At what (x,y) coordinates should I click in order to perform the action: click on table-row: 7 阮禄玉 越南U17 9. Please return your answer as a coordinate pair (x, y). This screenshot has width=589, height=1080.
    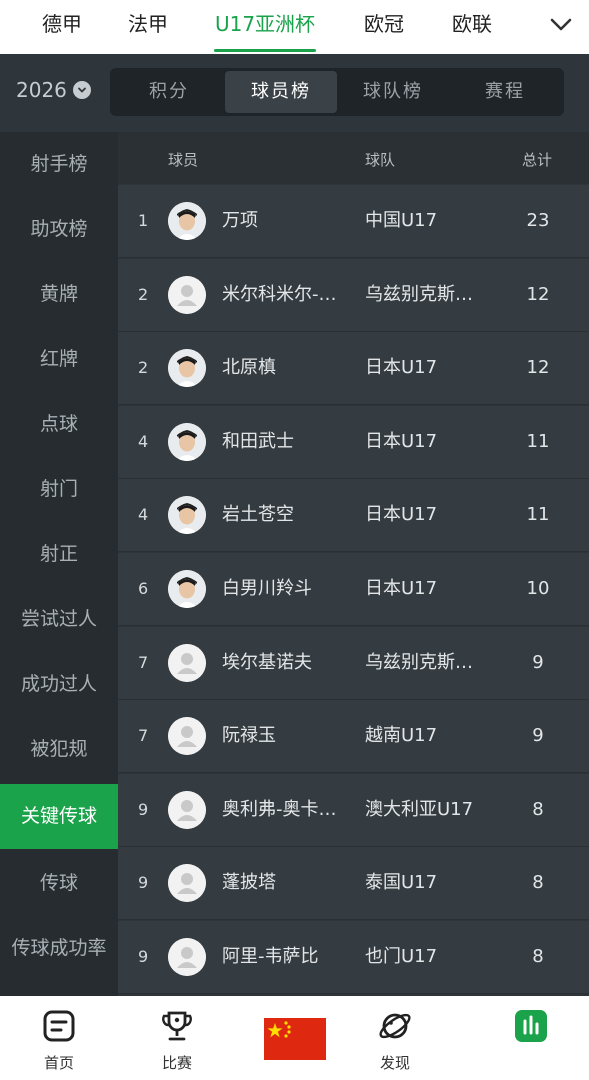
    Looking at the image, I should click on (353, 737).